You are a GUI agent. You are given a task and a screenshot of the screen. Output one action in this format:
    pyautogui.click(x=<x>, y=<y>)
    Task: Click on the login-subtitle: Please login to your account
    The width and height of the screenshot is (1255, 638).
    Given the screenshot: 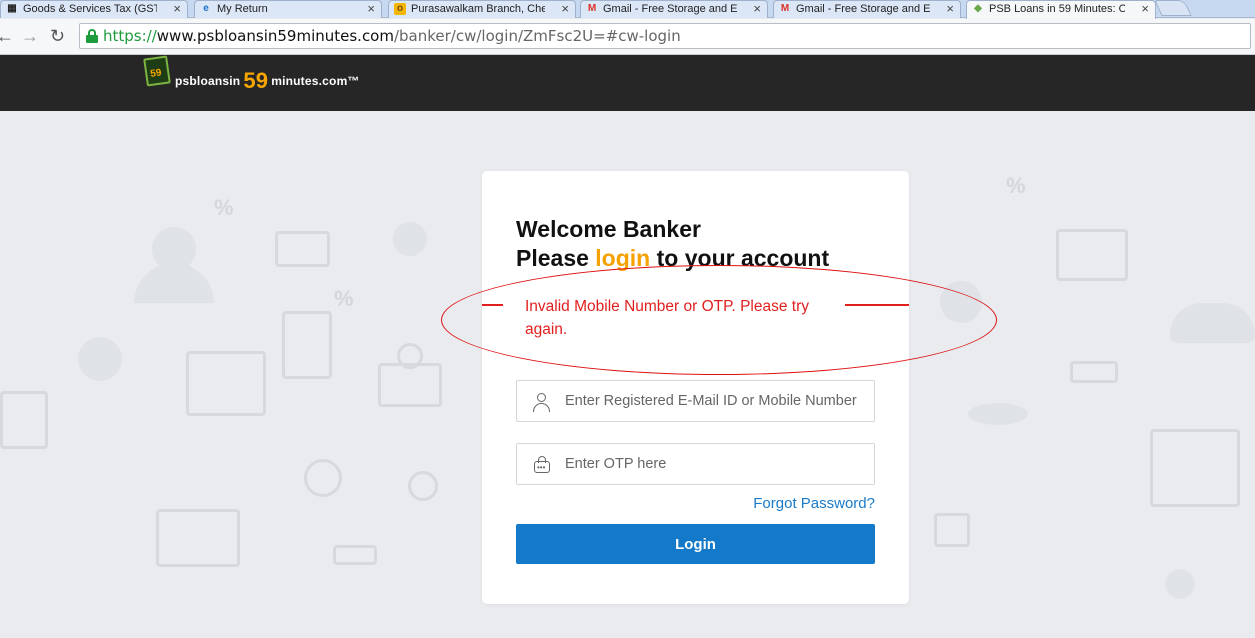 What is the action you would take?
    pyautogui.click(x=673, y=258)
    